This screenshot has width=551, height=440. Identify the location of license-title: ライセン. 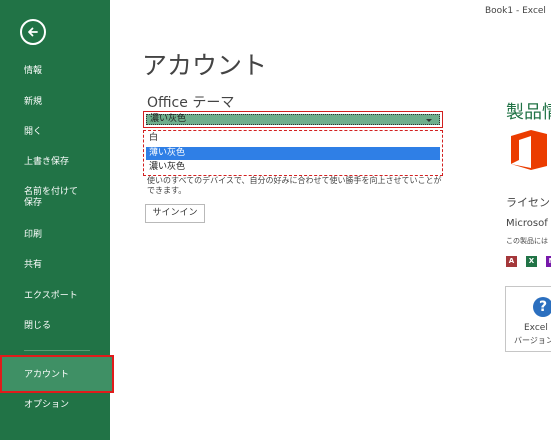
(528, 202).